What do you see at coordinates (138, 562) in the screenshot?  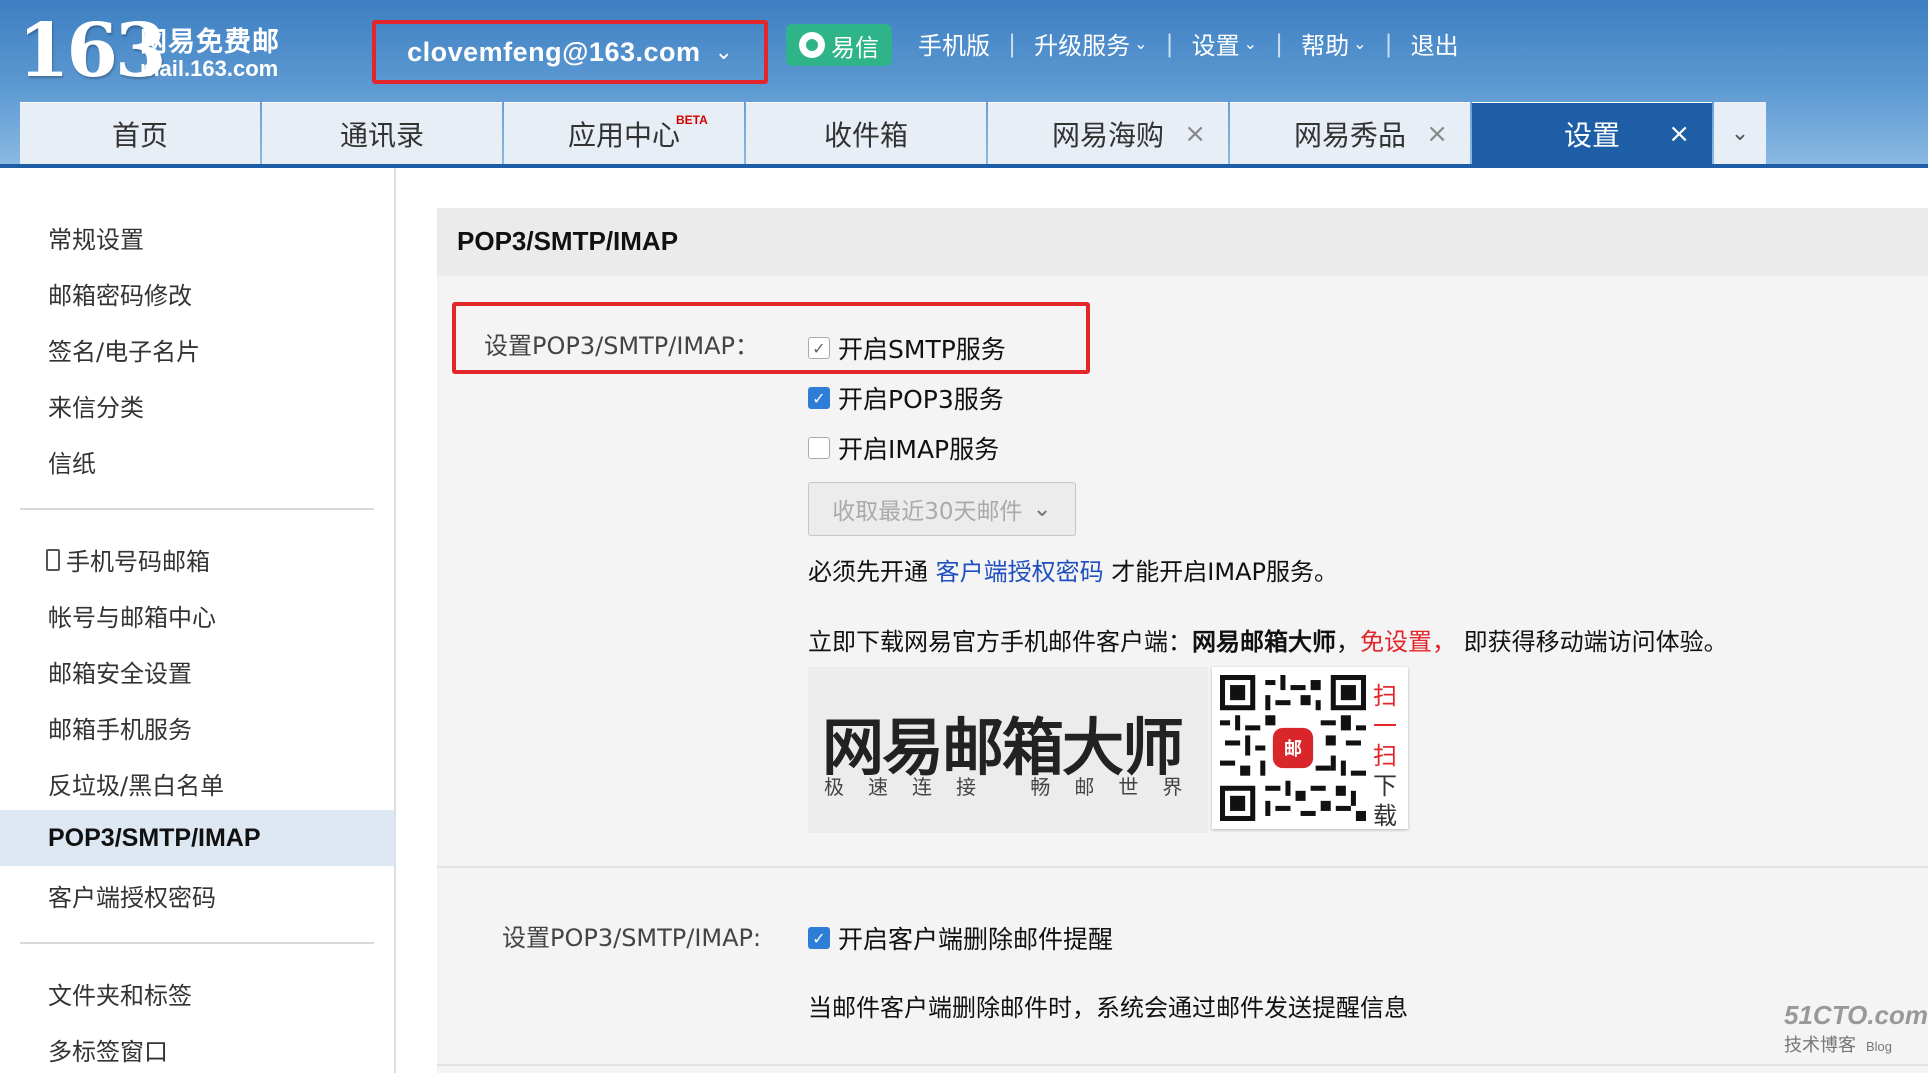 I see `sidebar-item-label: 手机号码邮箱` at bounding box center [138, 562].